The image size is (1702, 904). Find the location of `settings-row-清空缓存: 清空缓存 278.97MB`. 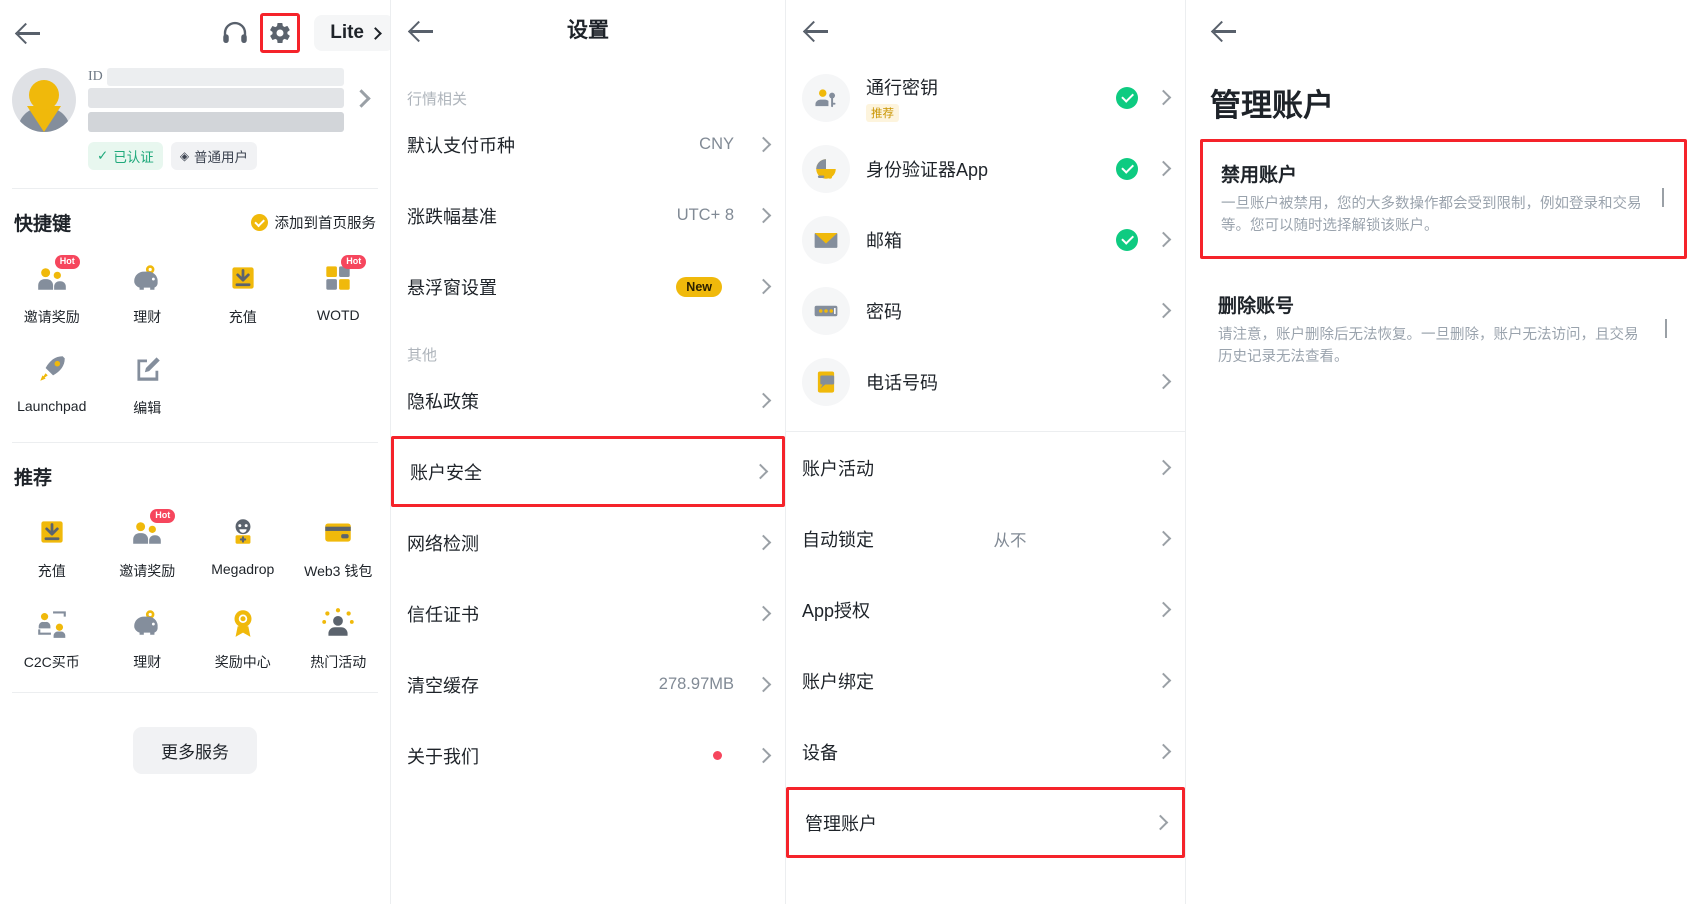

settings-row-清空缓存: 清空缓存 278.97MB is located at coordinates (588, 684).